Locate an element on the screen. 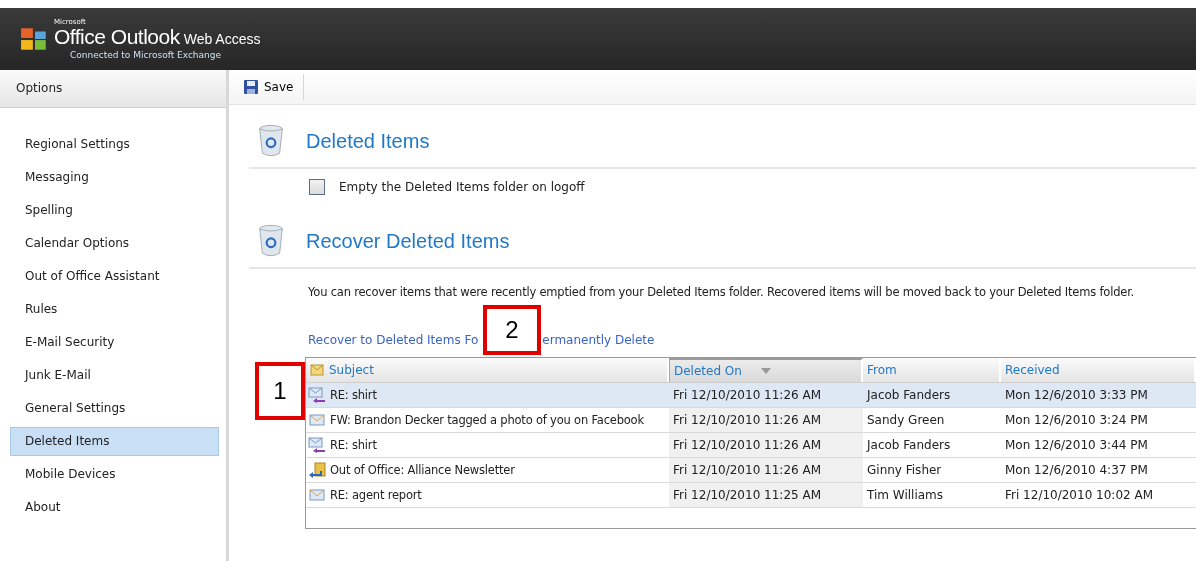  subtitle: Connected to Microsoft Exchange is located at coordinates (145, 55).